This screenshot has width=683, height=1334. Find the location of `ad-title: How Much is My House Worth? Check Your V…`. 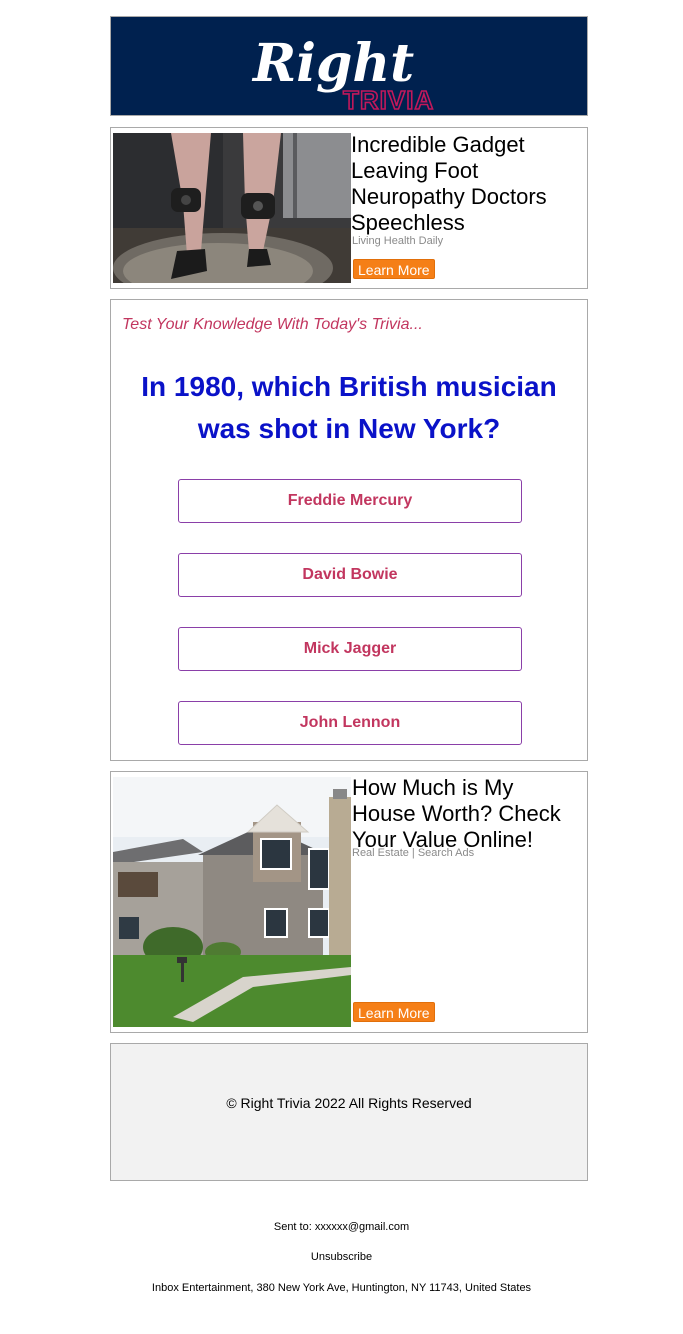

ad-title: How Much is My House Worth? Check Your V… is located at coordinates (467, 814).